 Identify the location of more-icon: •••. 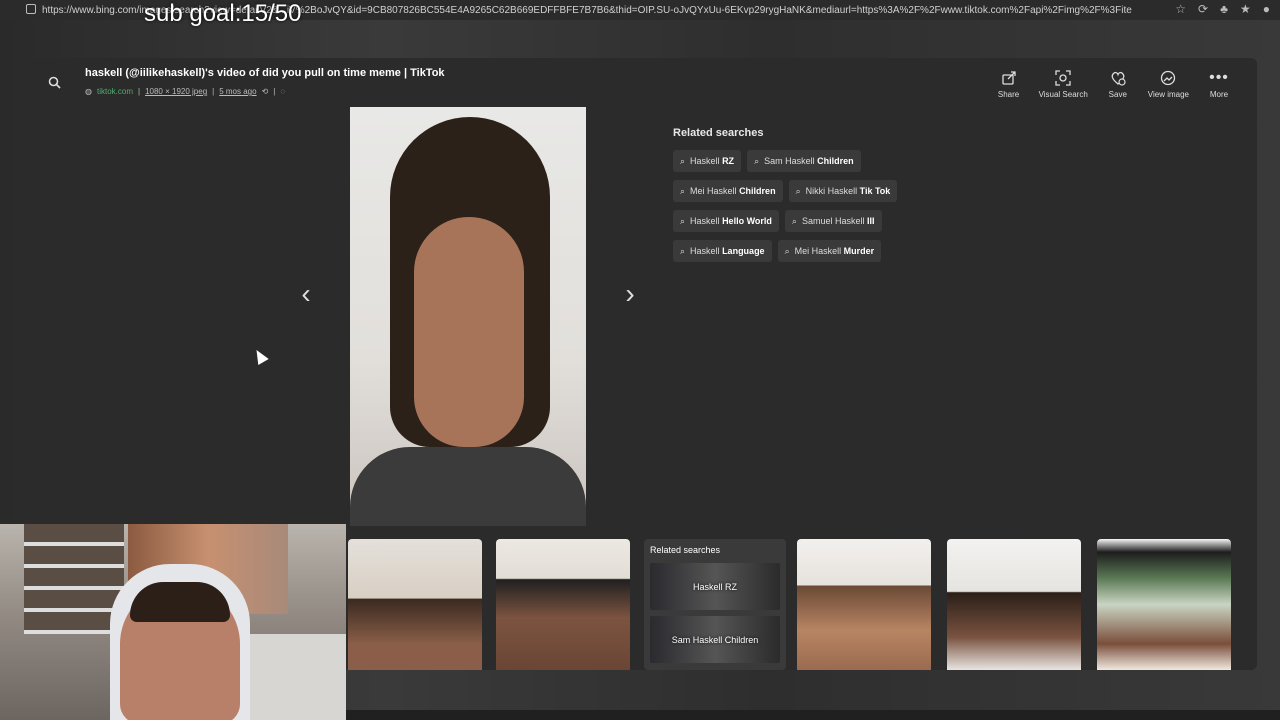
(1219, 77).